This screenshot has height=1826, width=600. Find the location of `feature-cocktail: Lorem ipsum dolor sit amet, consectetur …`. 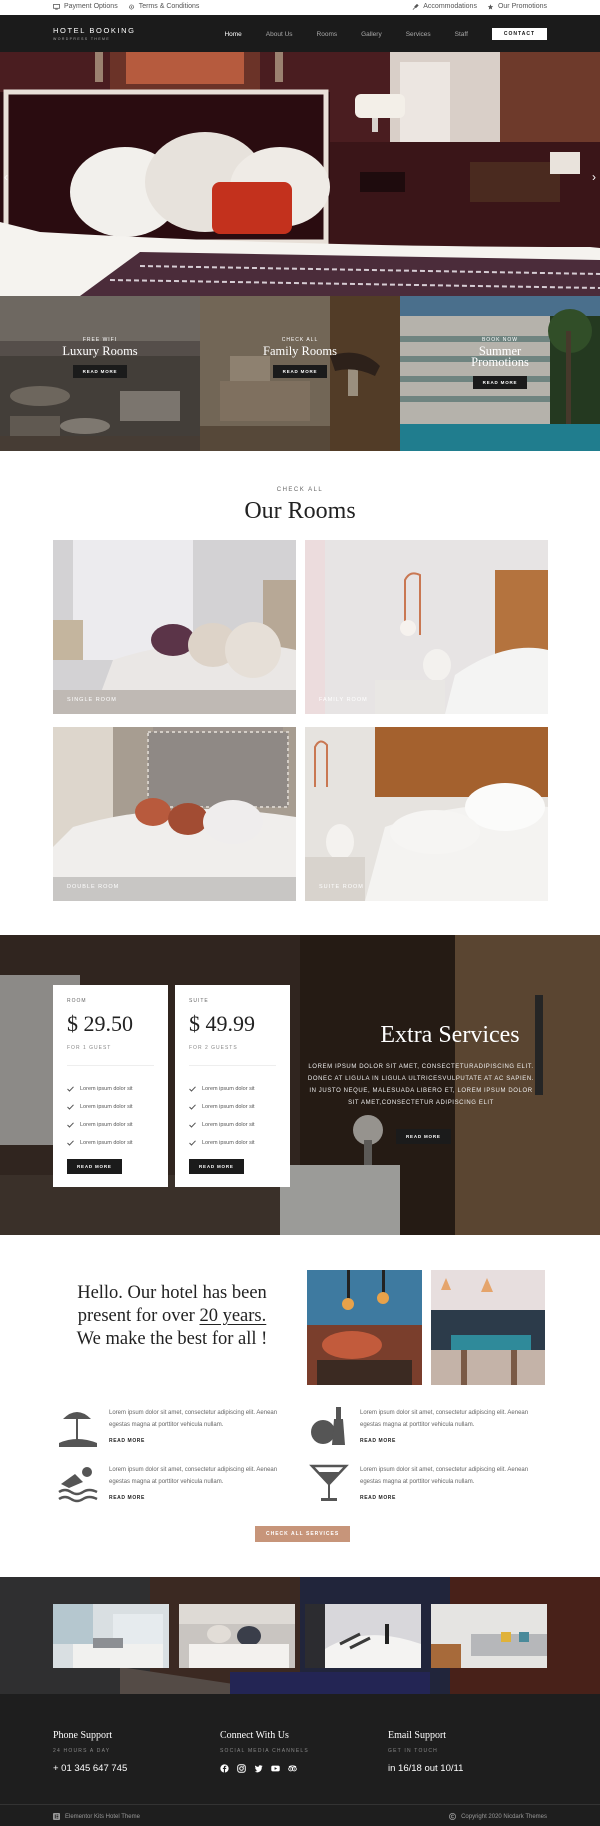

feature-cocktail: Lorem ipsum dolor sit amet, consectetur … is located at coordinates (418, 1486).